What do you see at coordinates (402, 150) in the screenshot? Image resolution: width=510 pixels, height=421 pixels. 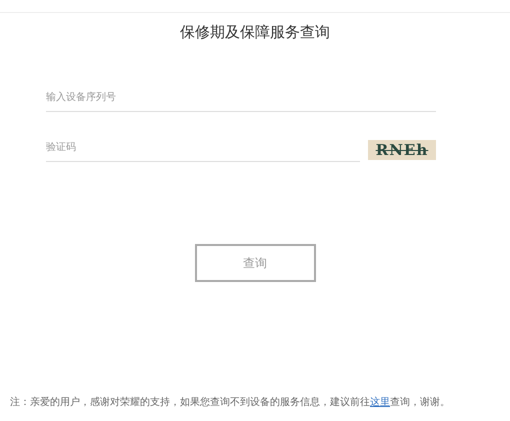 I see `captcha-image: RNEh` at bounding box center [402, 150].